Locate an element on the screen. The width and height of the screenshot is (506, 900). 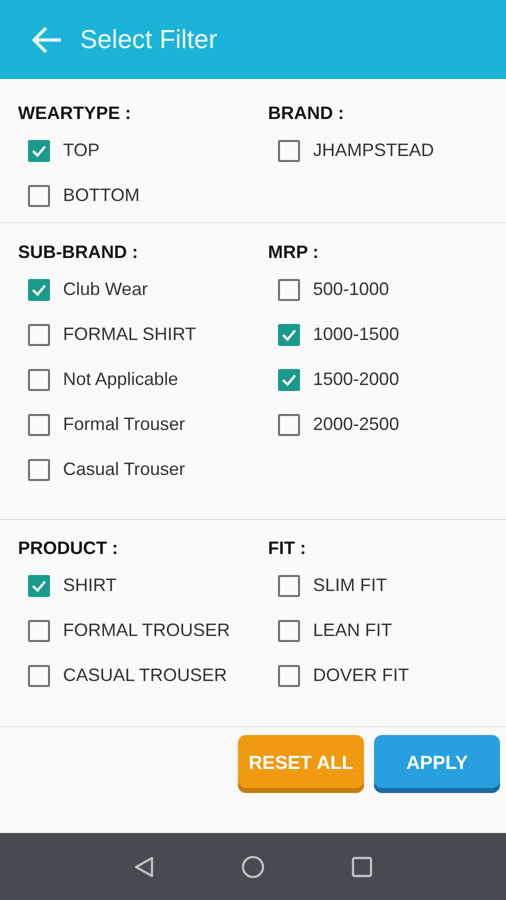
checkbox-label: Club Wear is located at coordinates (105, 289).